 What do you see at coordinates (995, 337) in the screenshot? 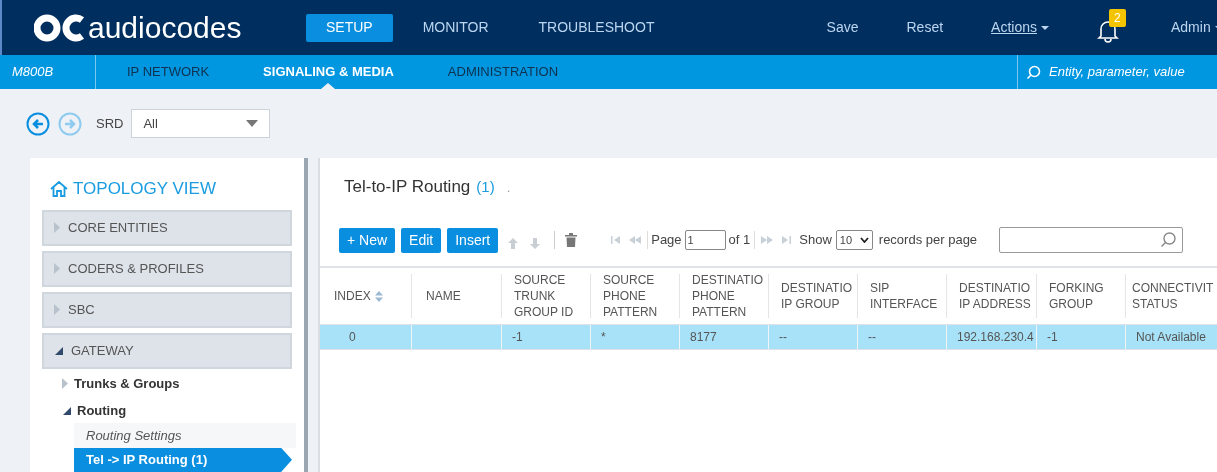
I see `table-cell-text: 192.168.230.4` at bounding box center [995, 337].